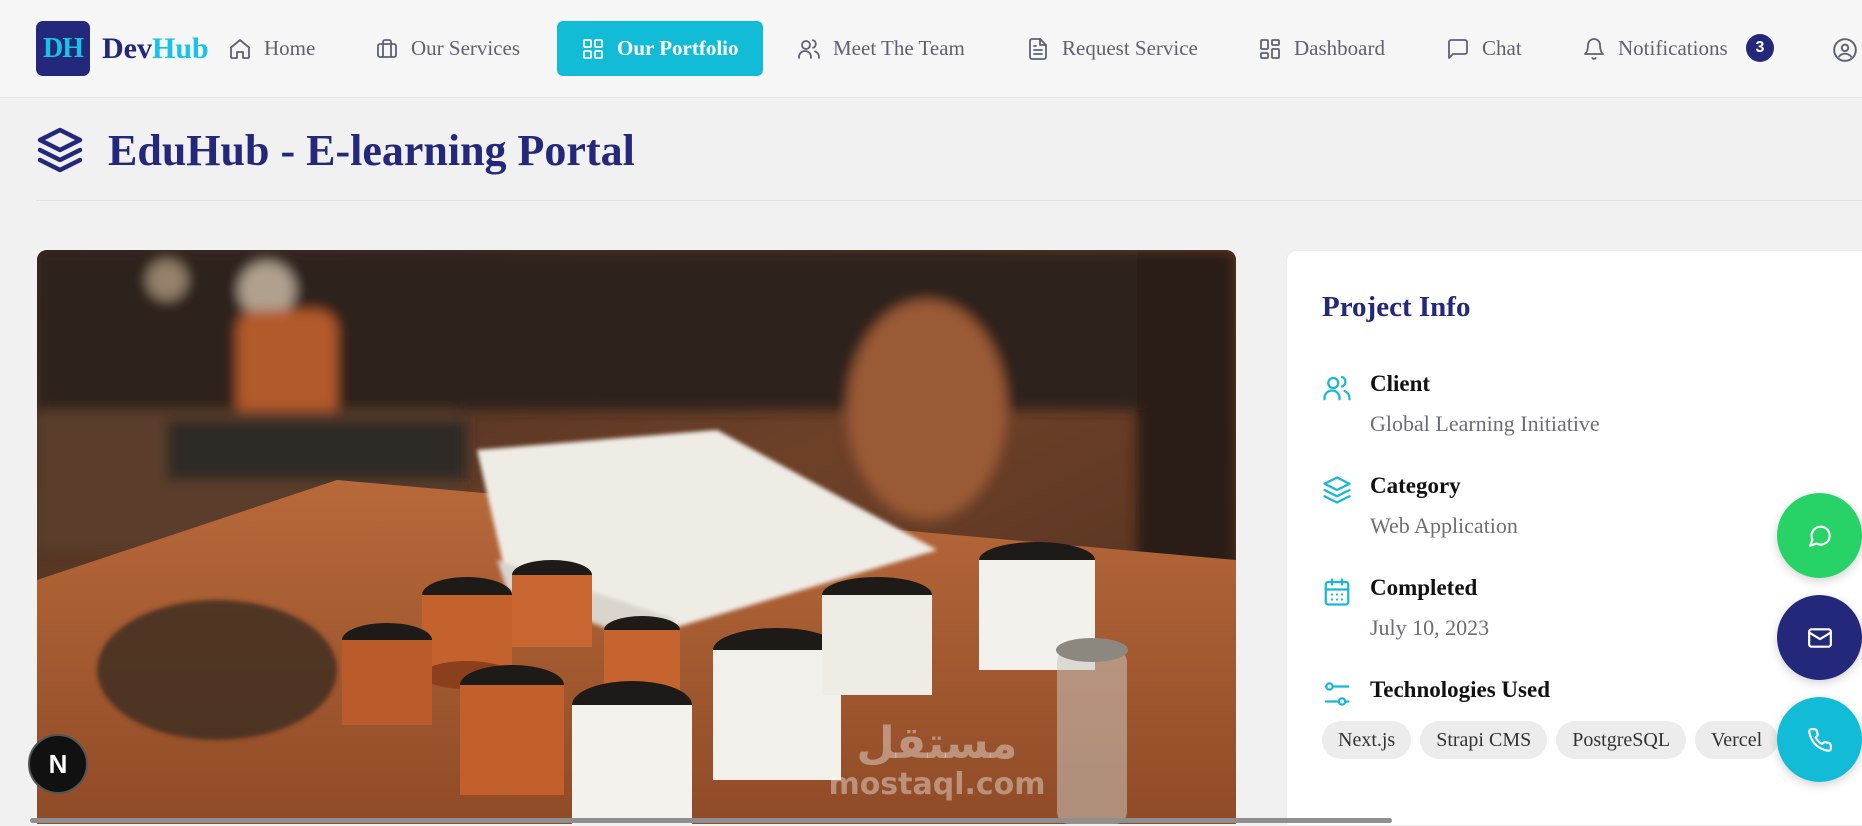  Describe the element at coordinates (387, 48) in the screenshot. I see `briefcase-icon` at that location.